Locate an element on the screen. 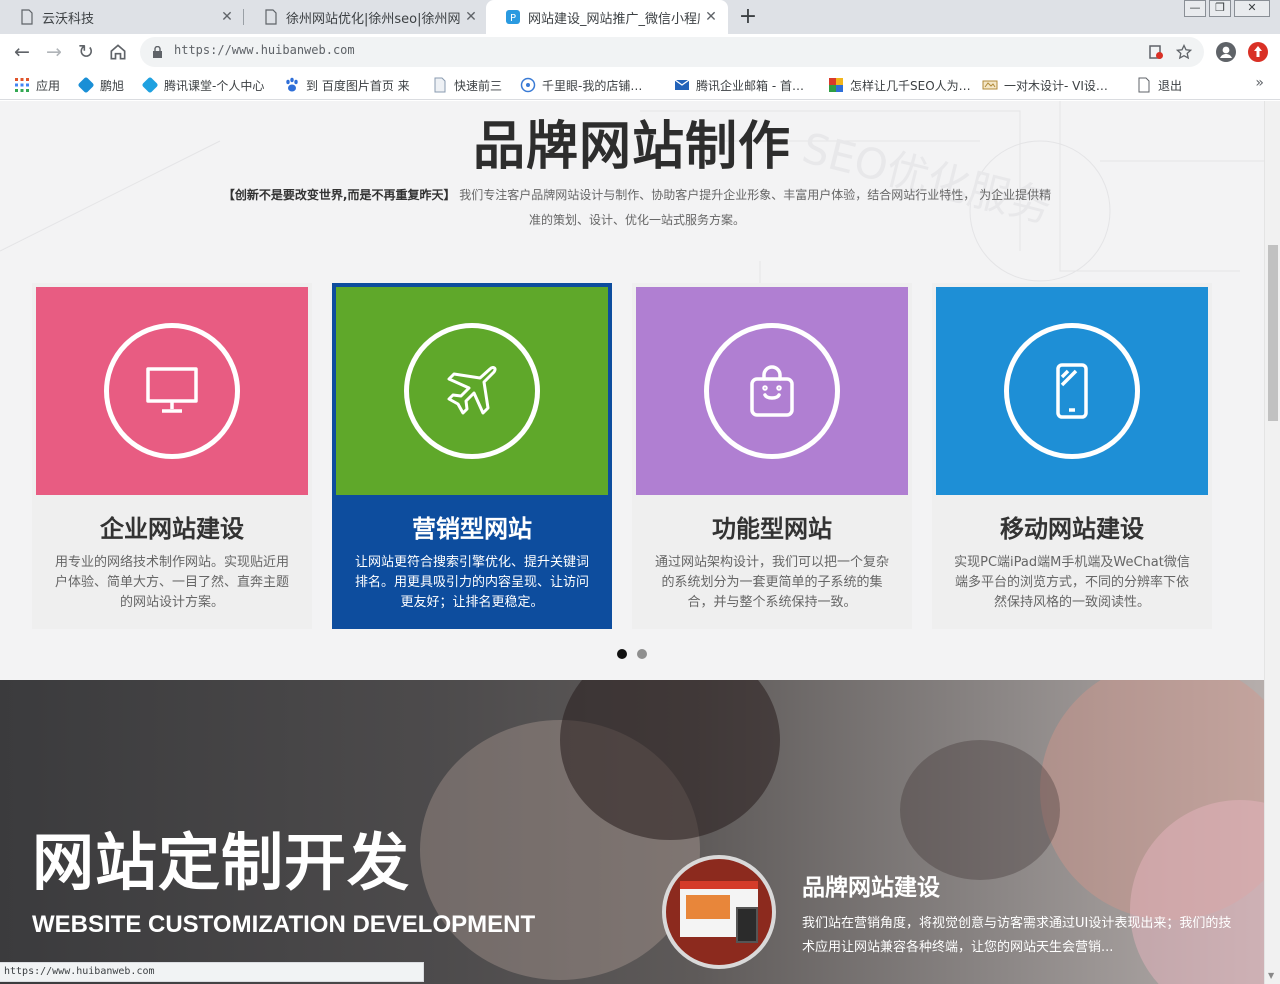 The image size is (1280, 984). apps-grid-icon is located at coordinates (22, 85).